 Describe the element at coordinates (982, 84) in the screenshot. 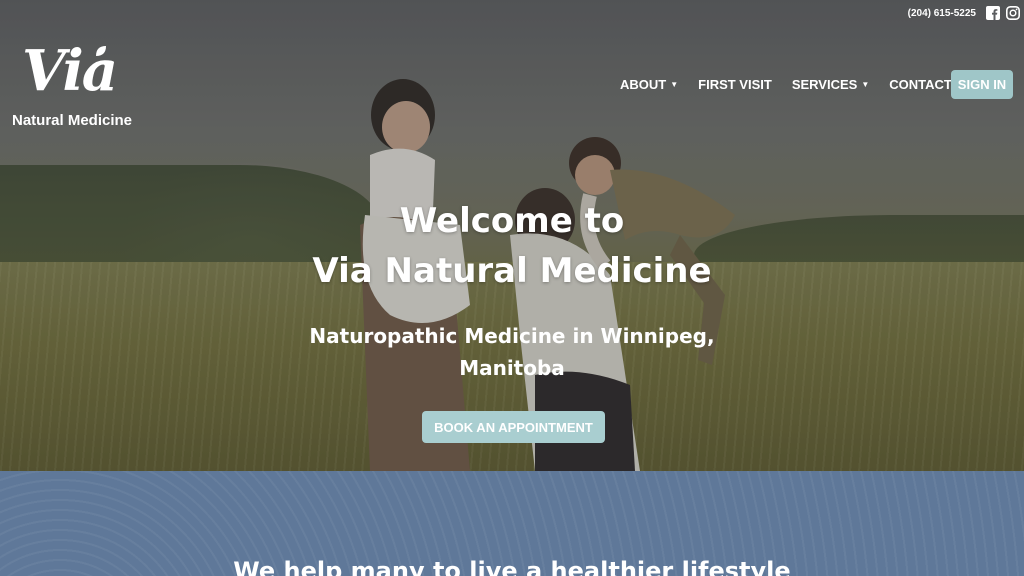

I see `sign-in-button: SIGN IN` at that location.